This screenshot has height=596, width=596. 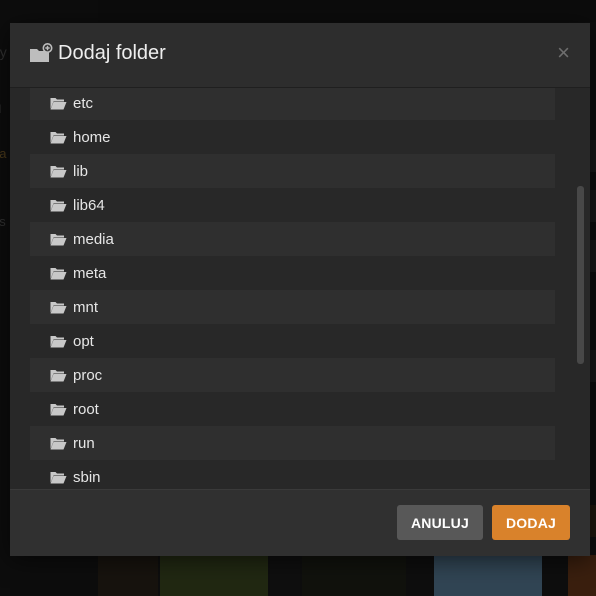 I want to click on cancel-button: ANULUJ, so click(x=440, y=522).